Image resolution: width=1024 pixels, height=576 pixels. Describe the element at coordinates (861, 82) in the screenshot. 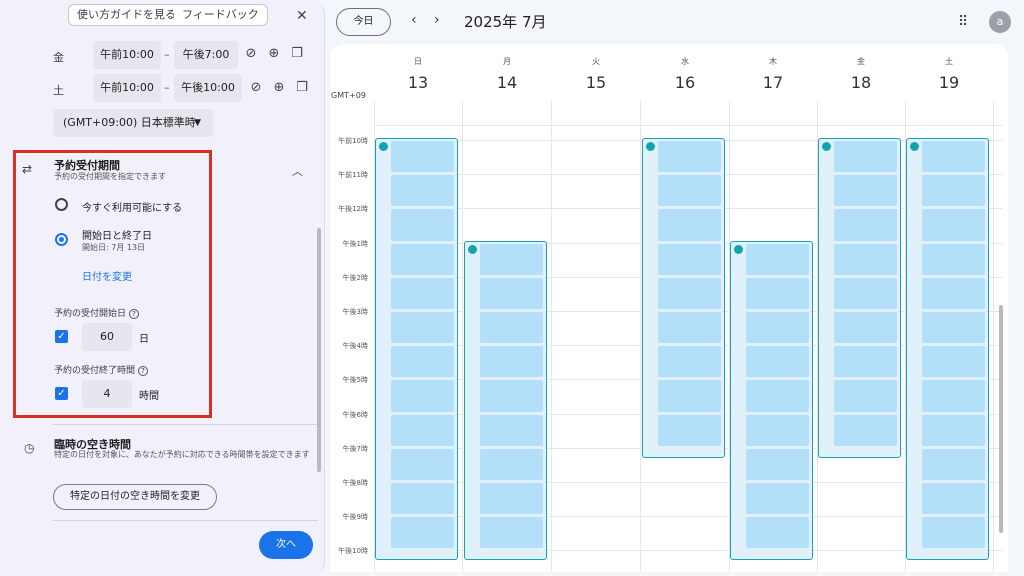

I see `day-number: 18` at that location.